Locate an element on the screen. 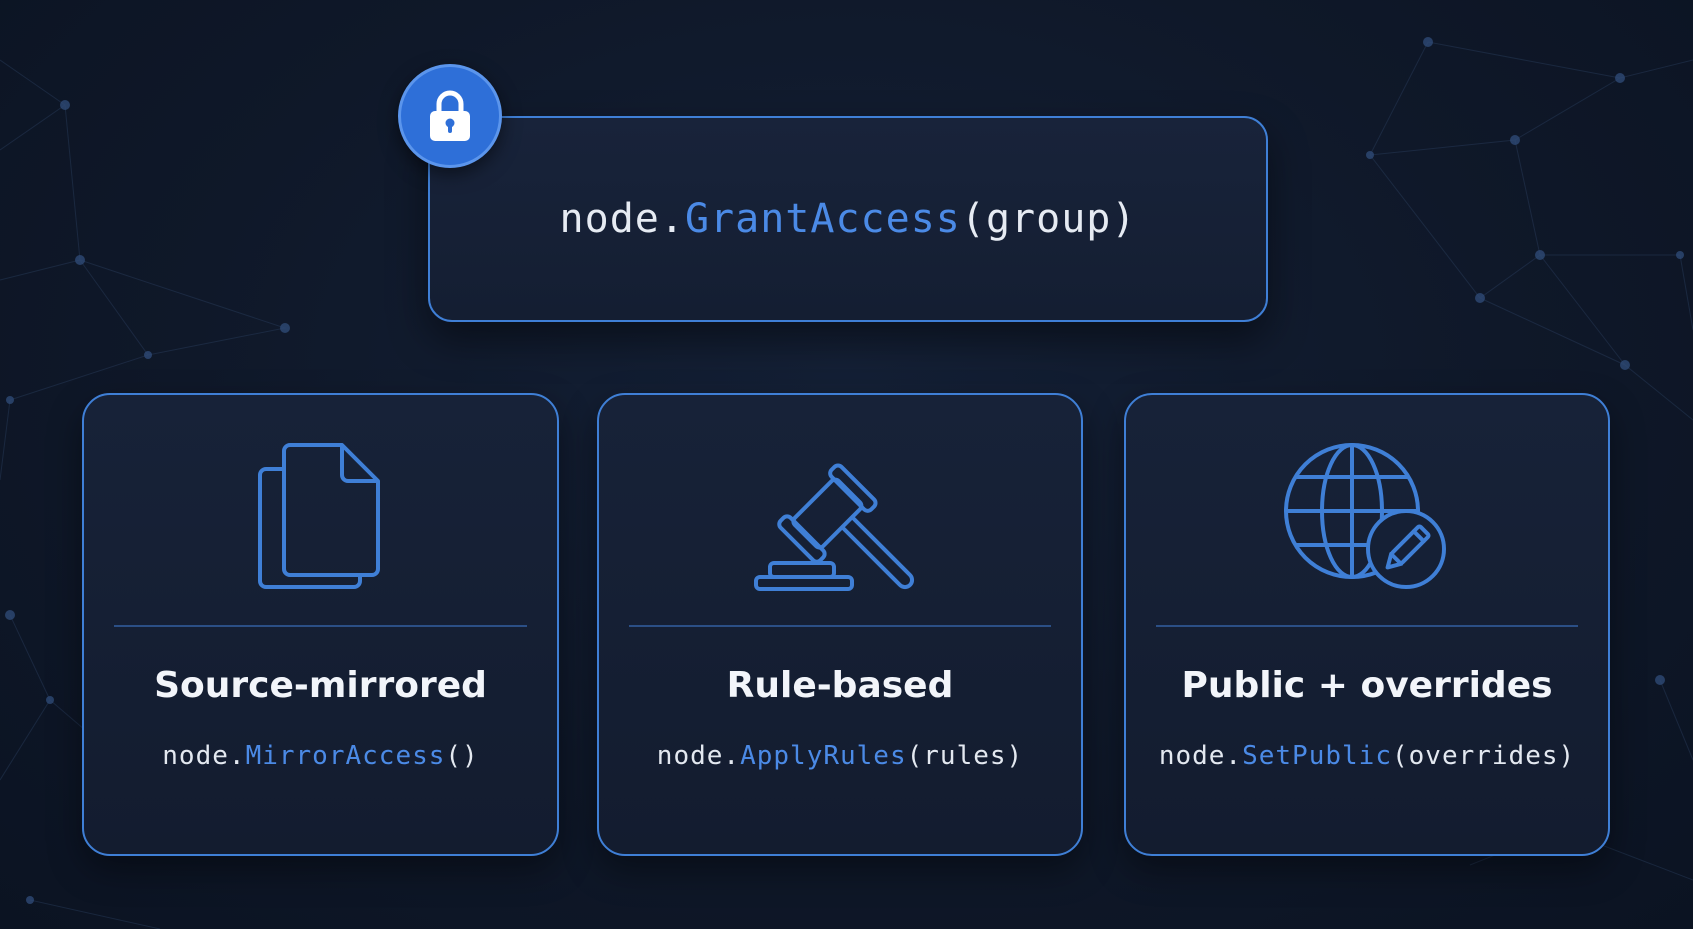 The height and width of the screenshot is (929, 1693). grant-access-box: node.GrantAccess(group) is located at coordinates (848, 219).